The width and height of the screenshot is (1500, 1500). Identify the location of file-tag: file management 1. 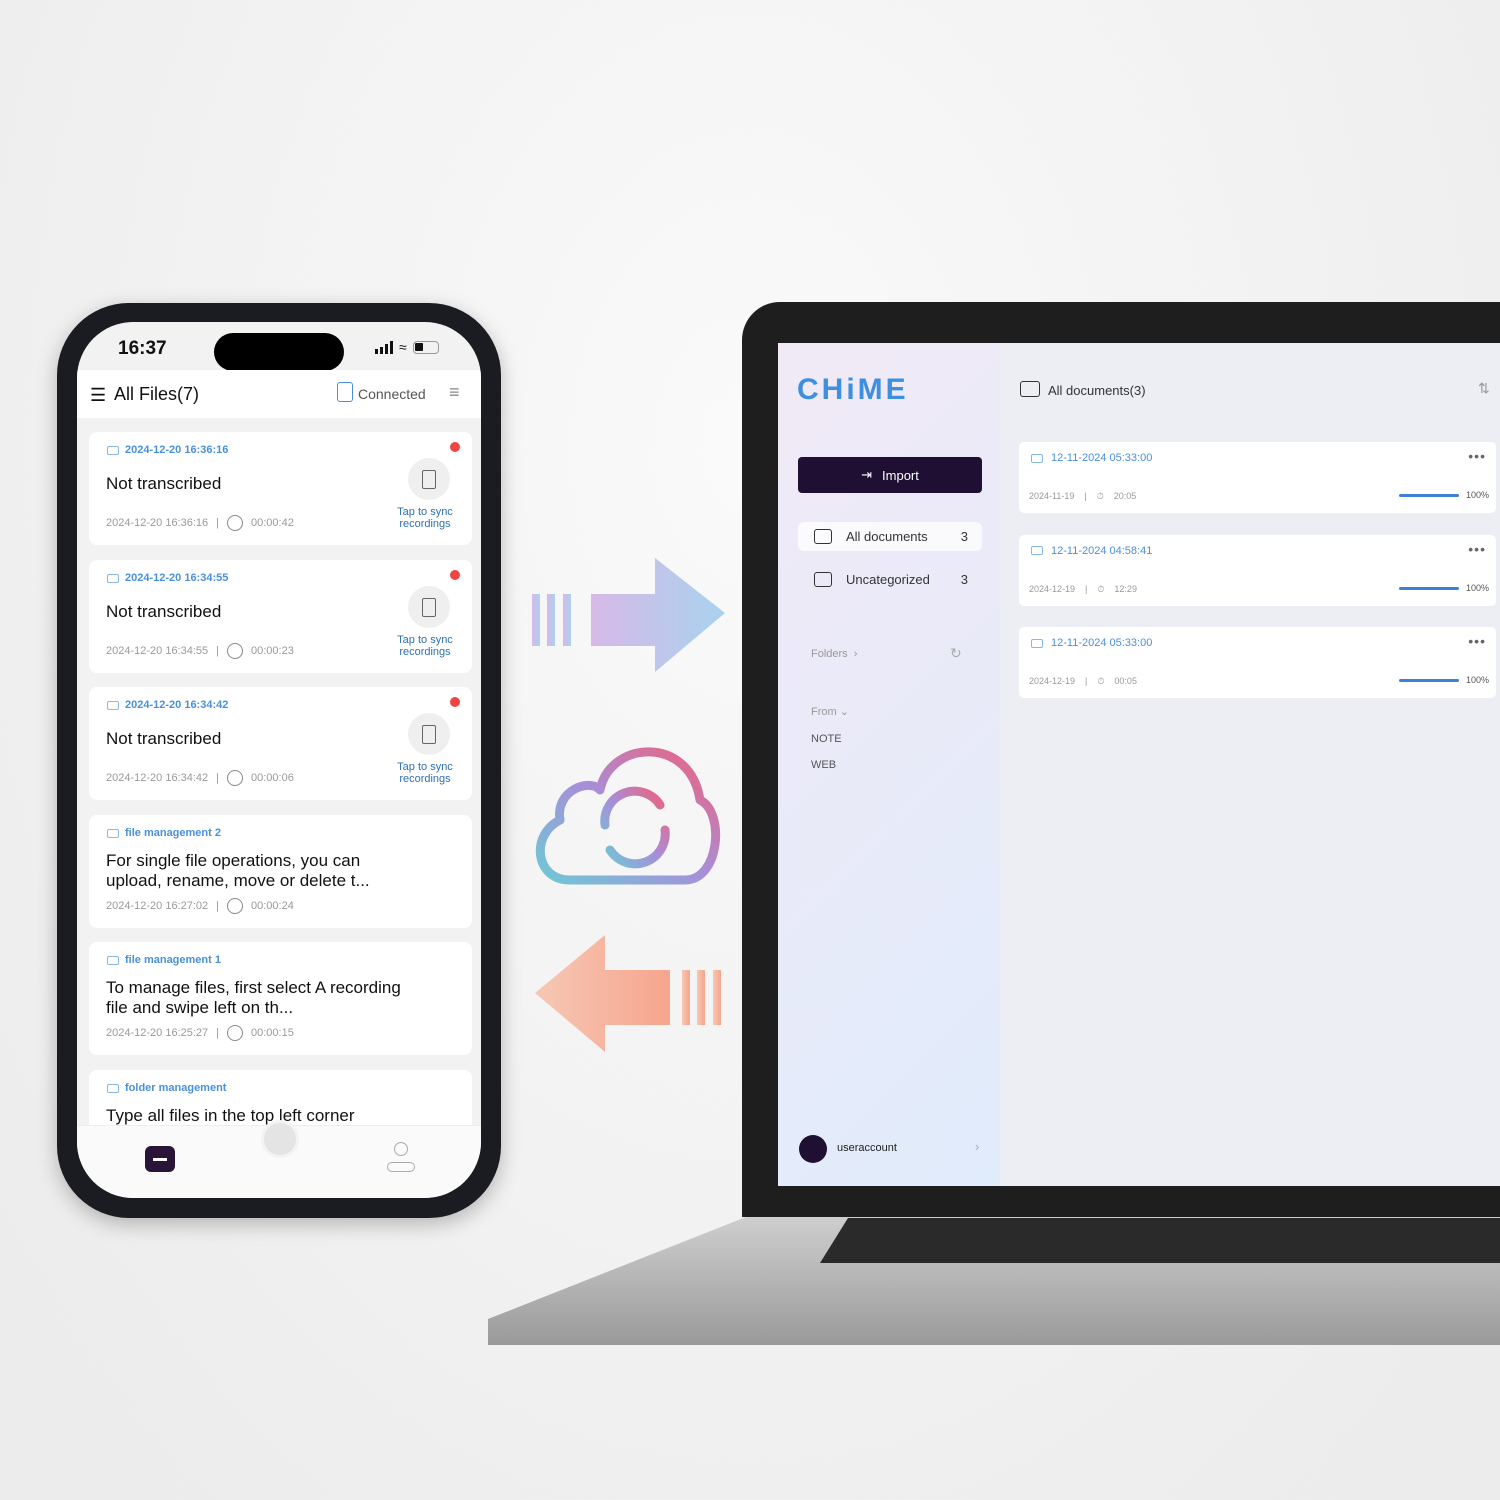
(164, 960).